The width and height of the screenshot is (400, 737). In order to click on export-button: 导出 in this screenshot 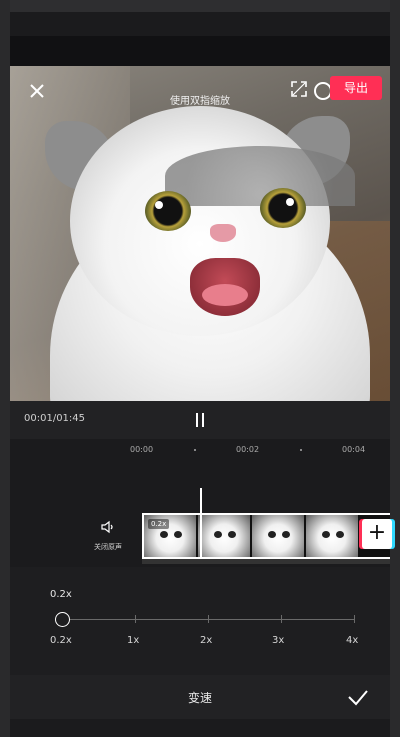, I will do `click(356, 88)`.